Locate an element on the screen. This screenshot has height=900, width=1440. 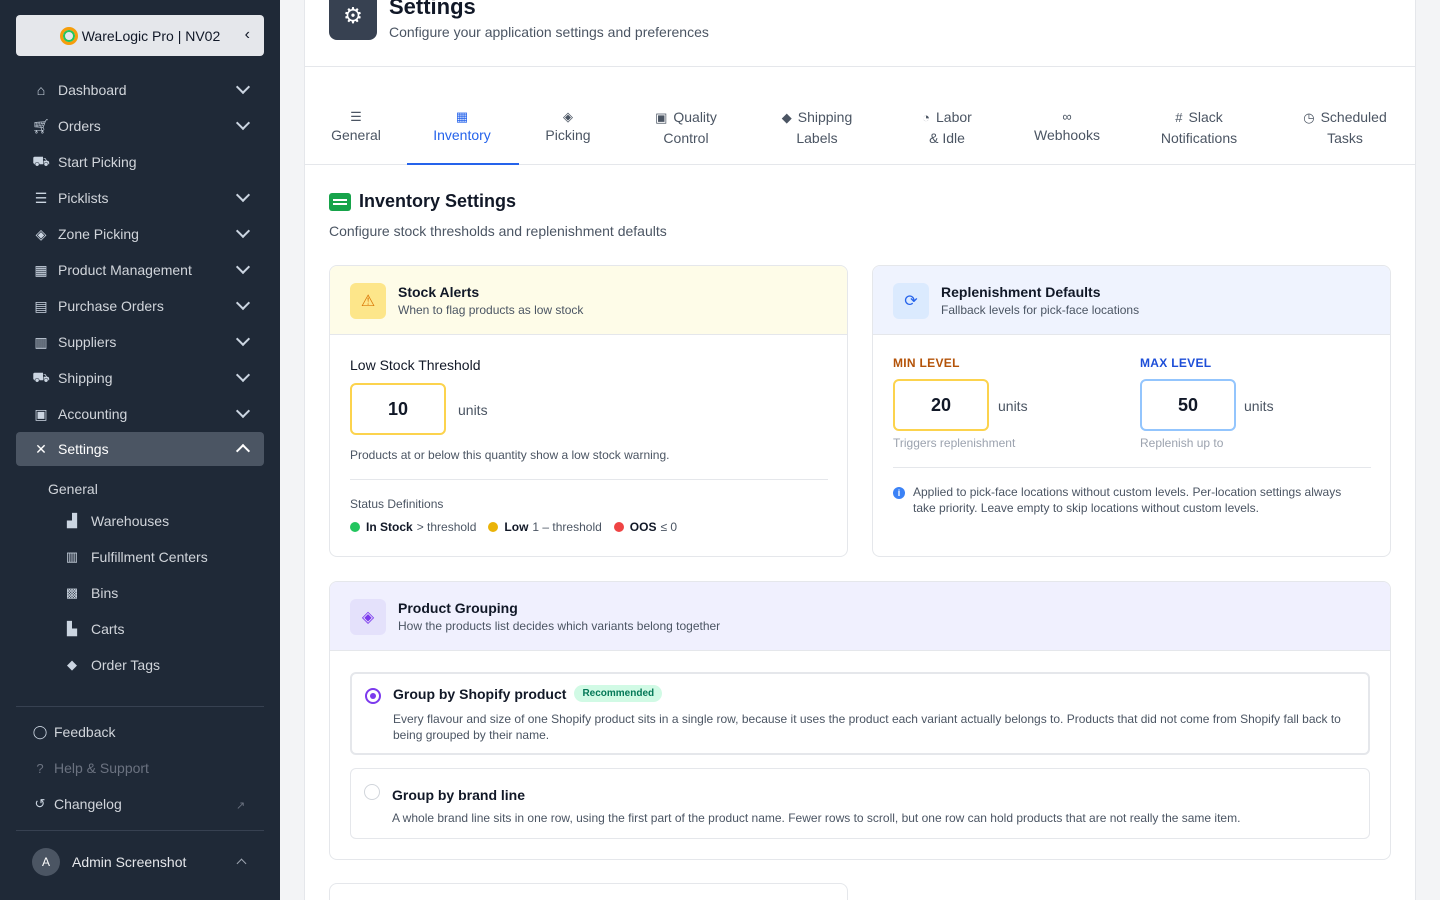
nav-label: Zone Picking is located at coordinates (98, 234).